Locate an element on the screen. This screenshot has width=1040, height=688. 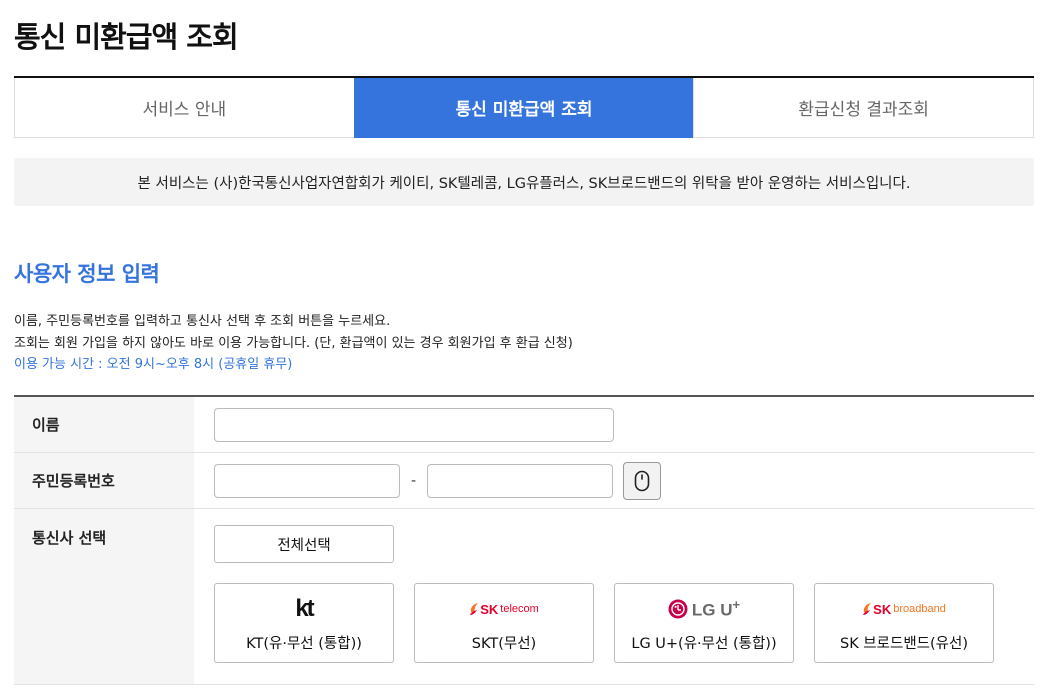
name-label: 이름 is located at coordinates (104, 424).